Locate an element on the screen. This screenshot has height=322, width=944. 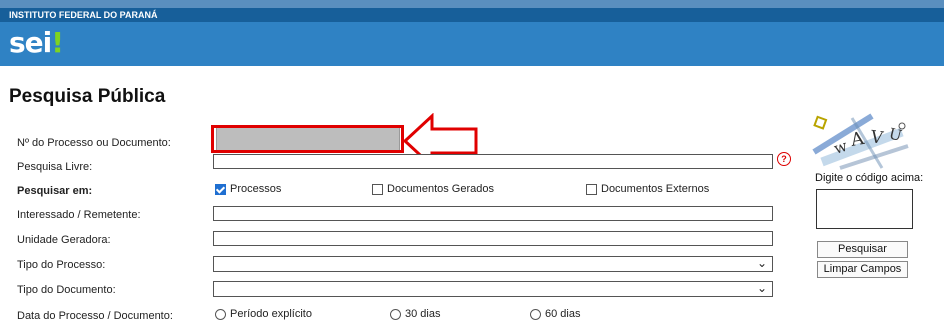
unit-input is located at coordinates (493, 238).